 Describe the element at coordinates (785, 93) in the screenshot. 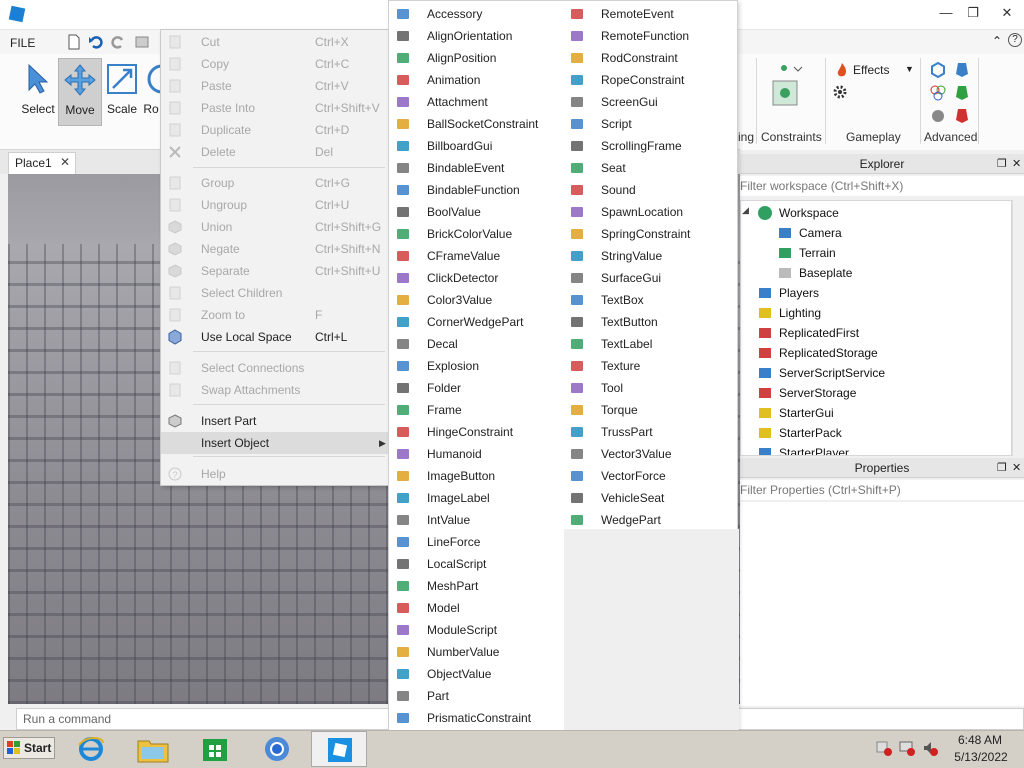

I see `constraint-details-icon` at that location.